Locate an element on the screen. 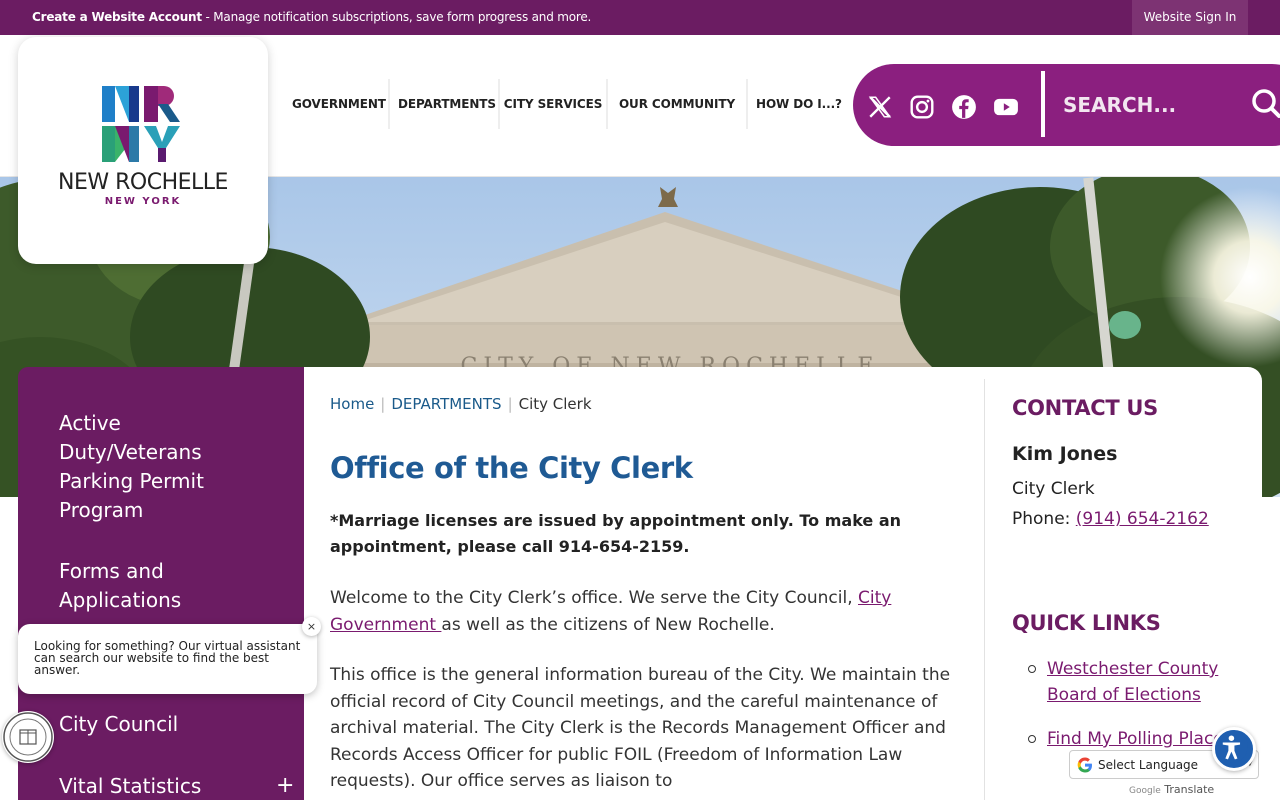  nr-ny-logo-mark is located at coordinates (141, 124).